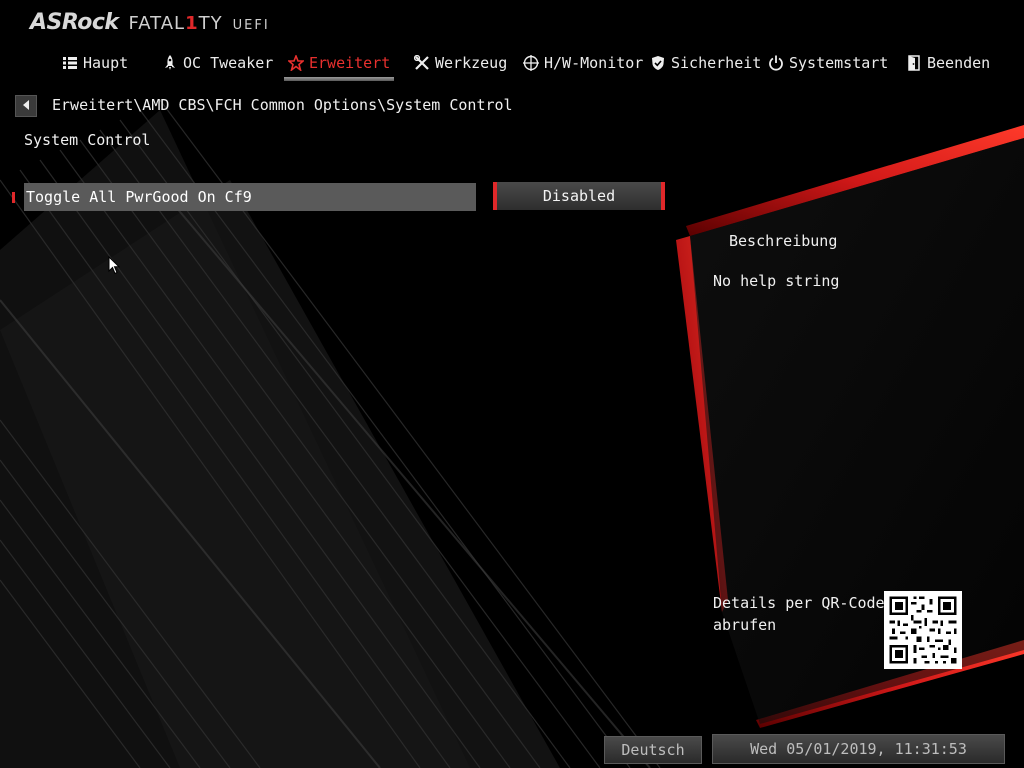 The height and width of the screenshot is (768, 1024). What do you see at coordinates (914, 63) in the screenshot?
I see `exit-door-icon` at bounding box center [914, 63].